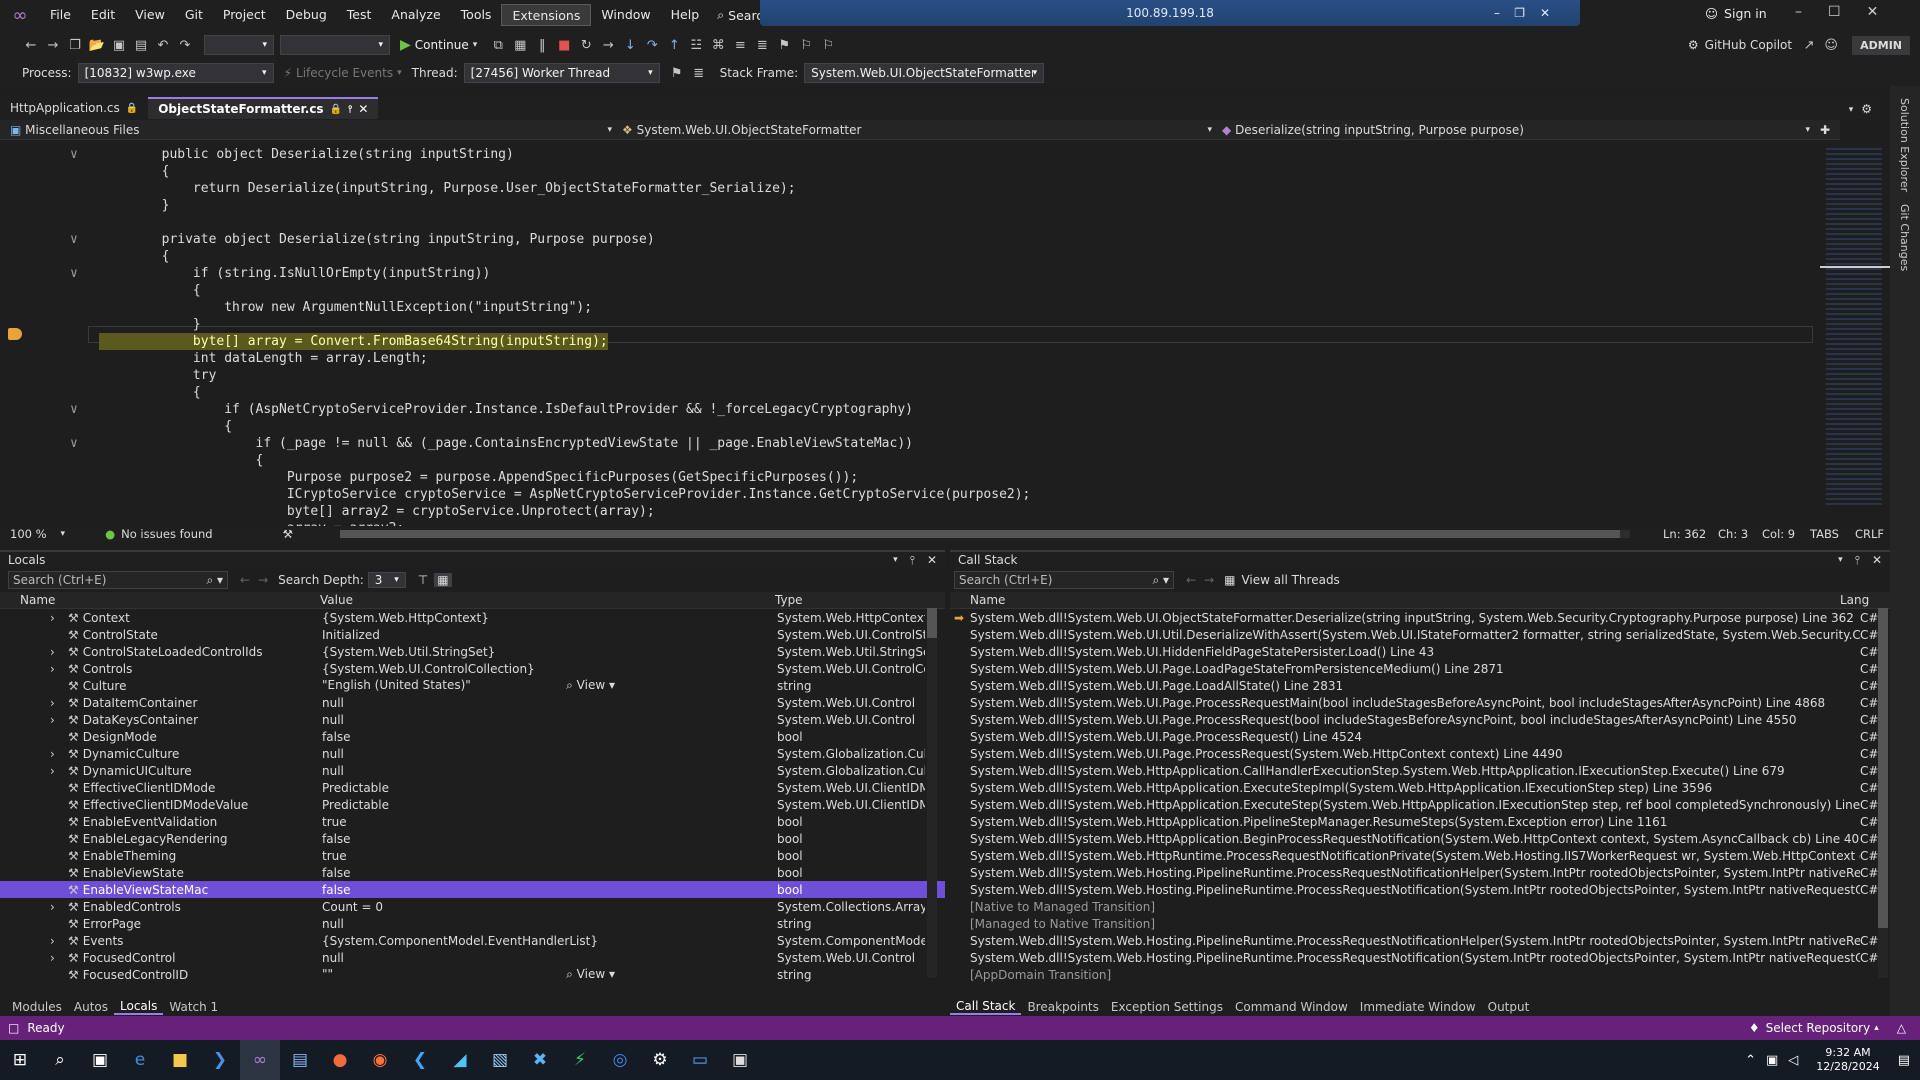  Describe the element at coordinates (1519, 13) in the screenshot. I see `restore-remote-icon: ❐` at that location.